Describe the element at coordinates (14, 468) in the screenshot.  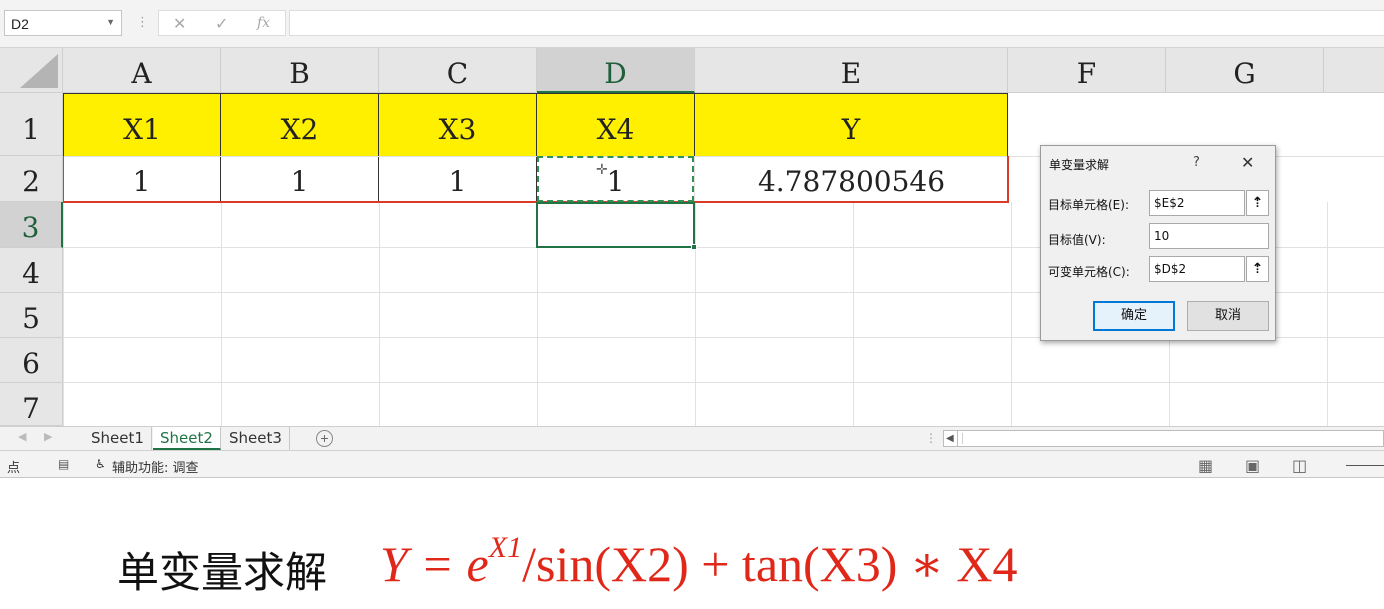
I see `mode-indicator: 点` at that location.